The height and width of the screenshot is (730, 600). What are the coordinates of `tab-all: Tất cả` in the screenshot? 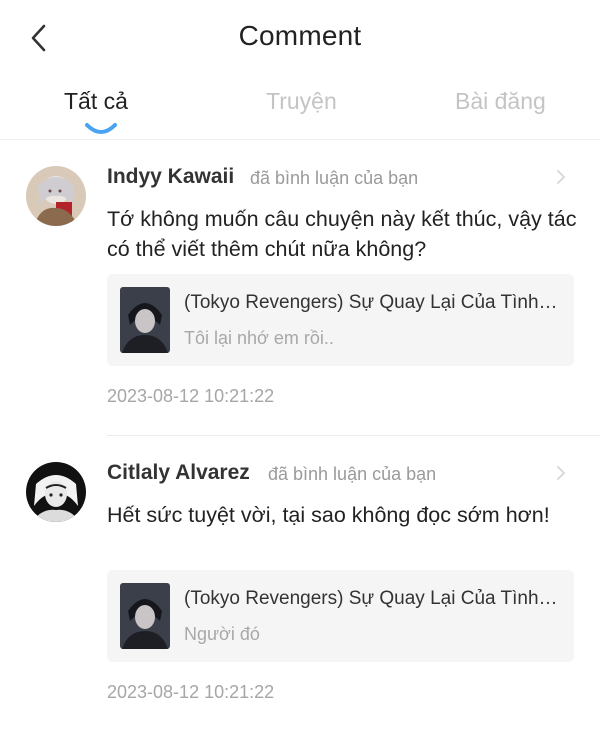 It's located at (96, 101).